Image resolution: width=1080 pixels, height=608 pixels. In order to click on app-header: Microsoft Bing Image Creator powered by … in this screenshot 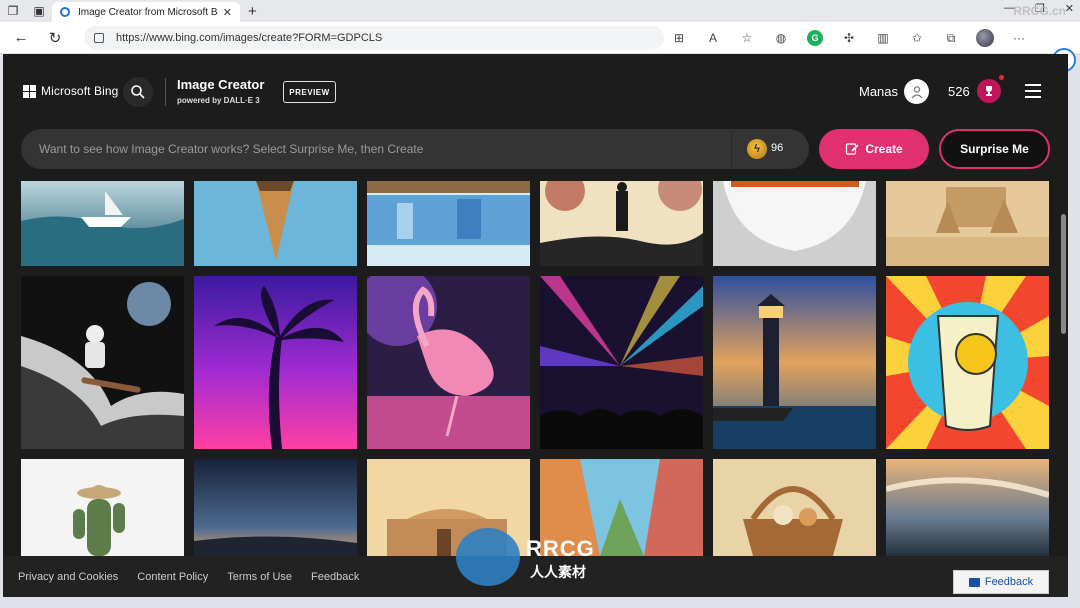, I will do `click(535, 92)`.